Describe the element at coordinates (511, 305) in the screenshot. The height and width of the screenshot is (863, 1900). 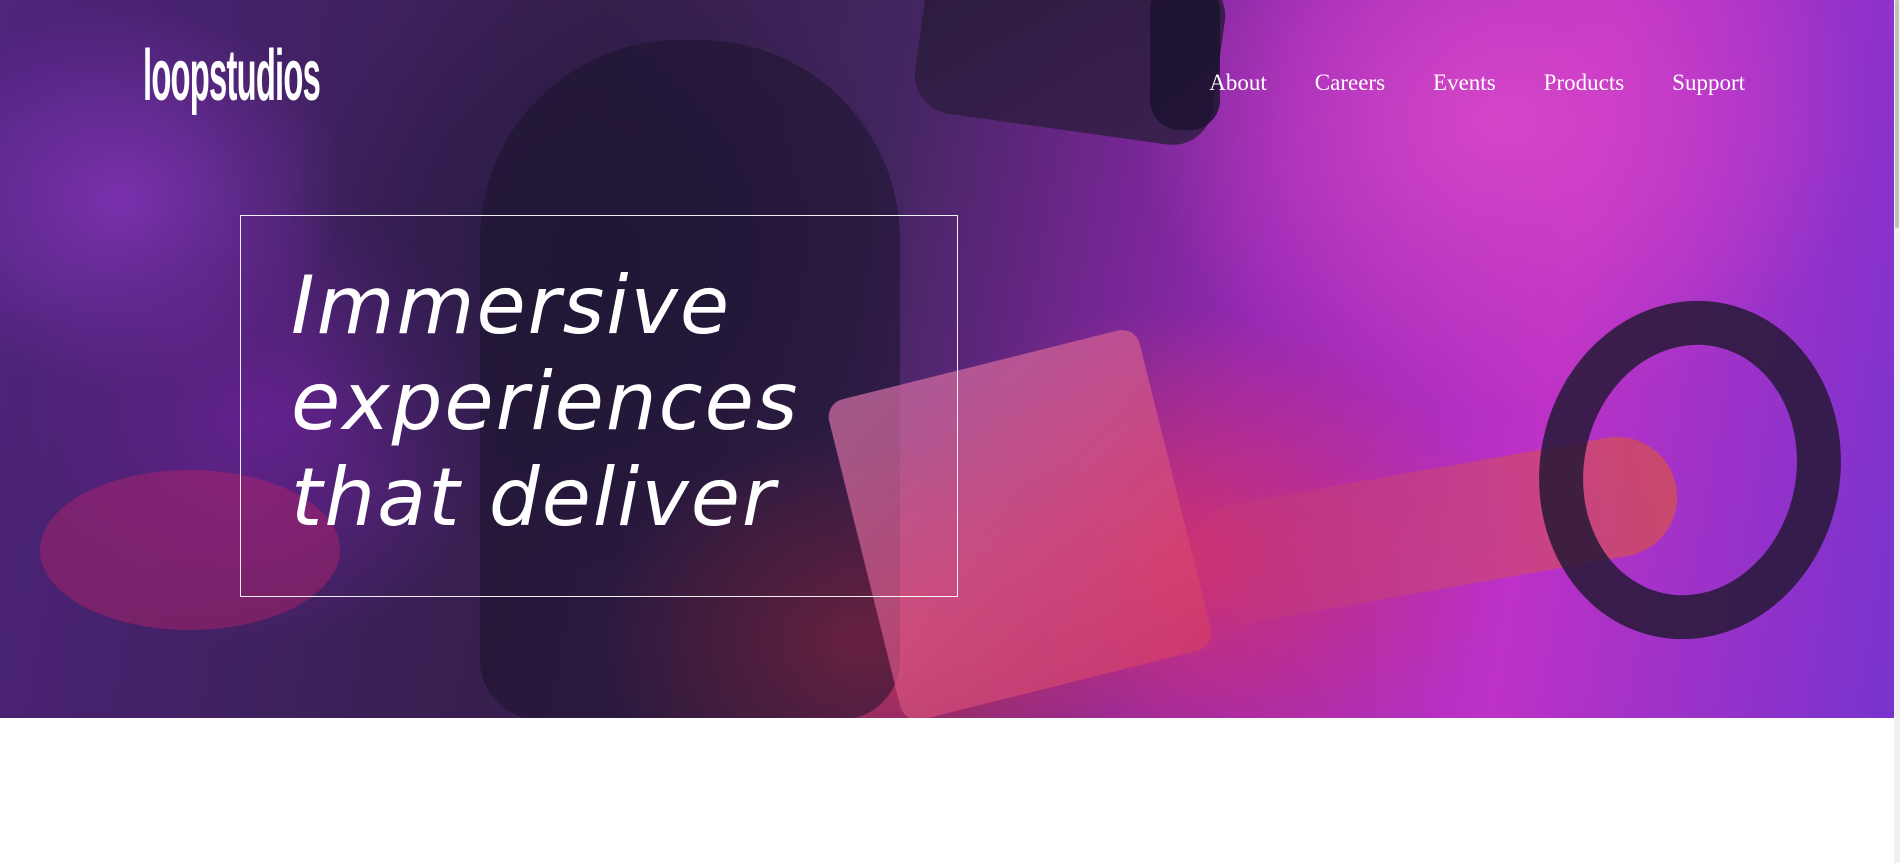
I see `headline-line-1: Immersive` at that location.